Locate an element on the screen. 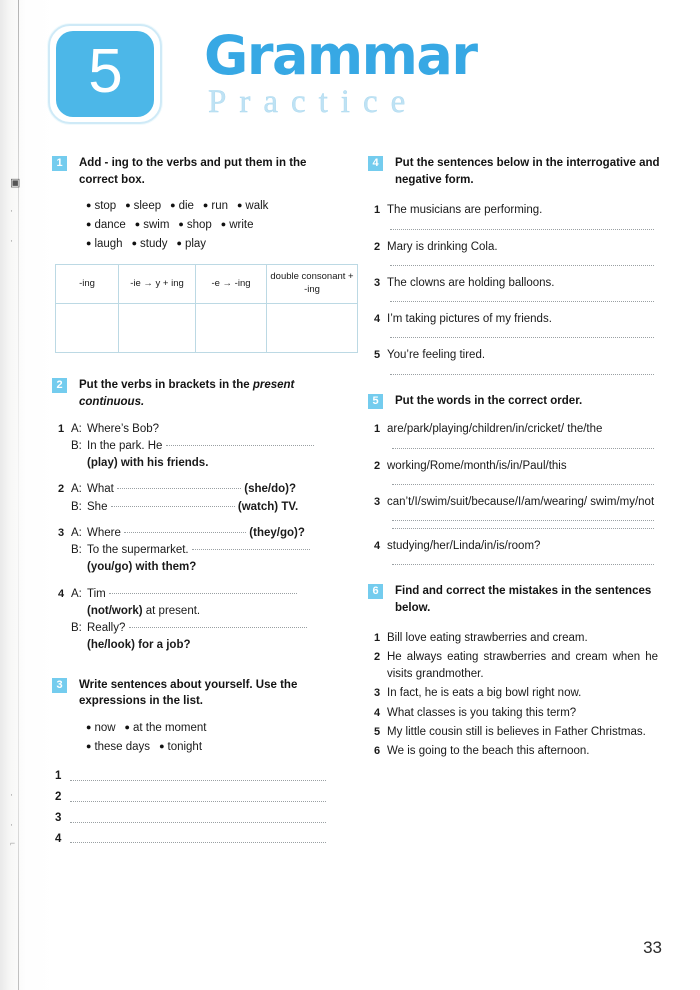  question-item: 2 A: What (she/do)? B: She (watch) TV. is located at coordinates (199, 498).